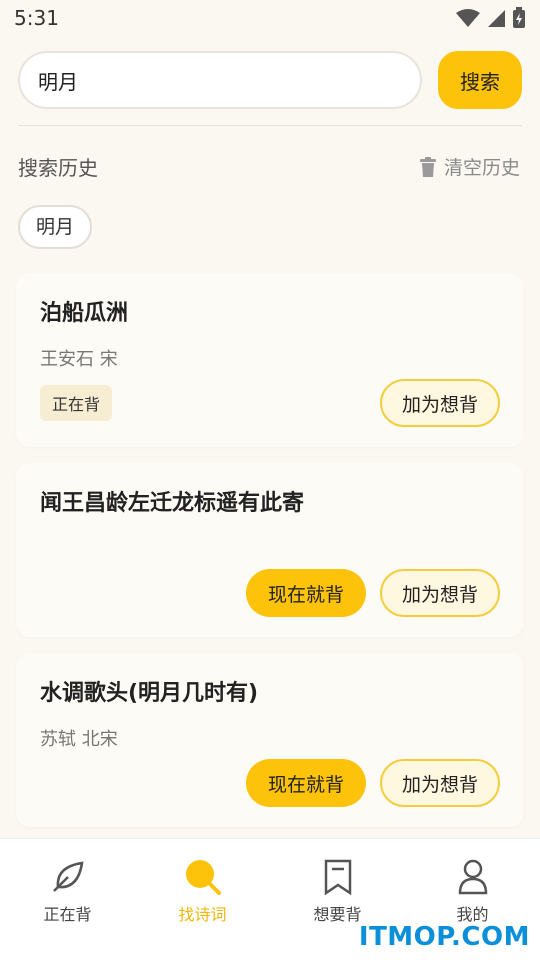 This screenshot has width=540, height=960. What do you see at coordinates (427, 166) in the screenshot?
I see `trash-icon` at bounding box center [427, 166].